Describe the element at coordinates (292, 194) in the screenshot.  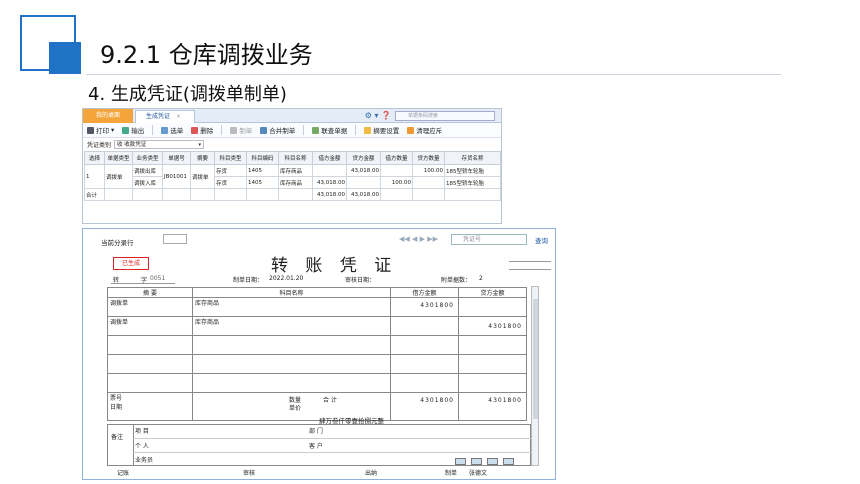
I see `total-row: 合计 43,018.00 43,018.00` at that location.